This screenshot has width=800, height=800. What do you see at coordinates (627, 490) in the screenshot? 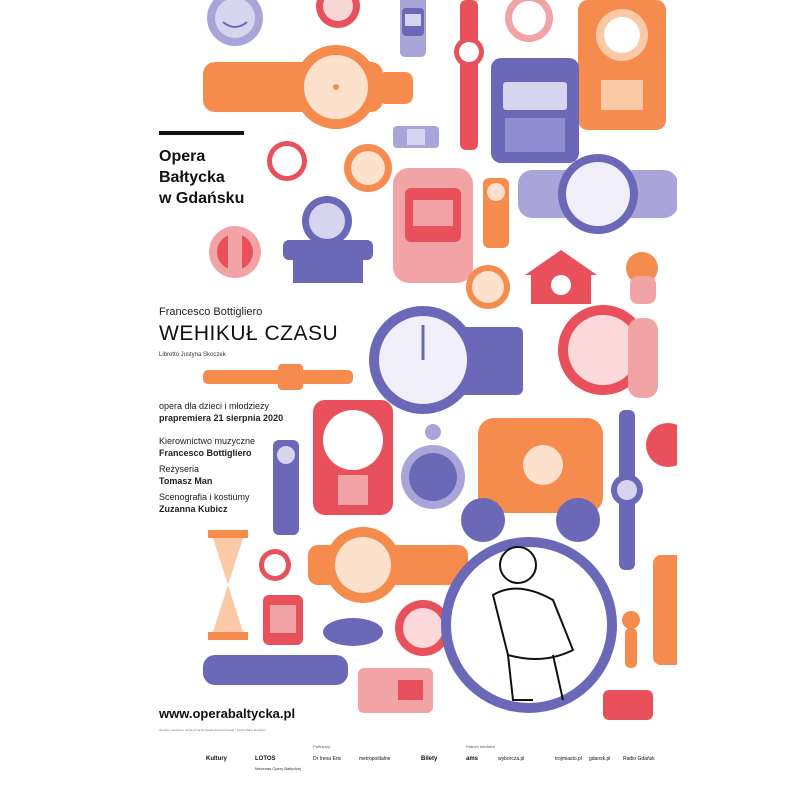
I see `purple-strap-watch-icon` at bounding box center [627, 490].